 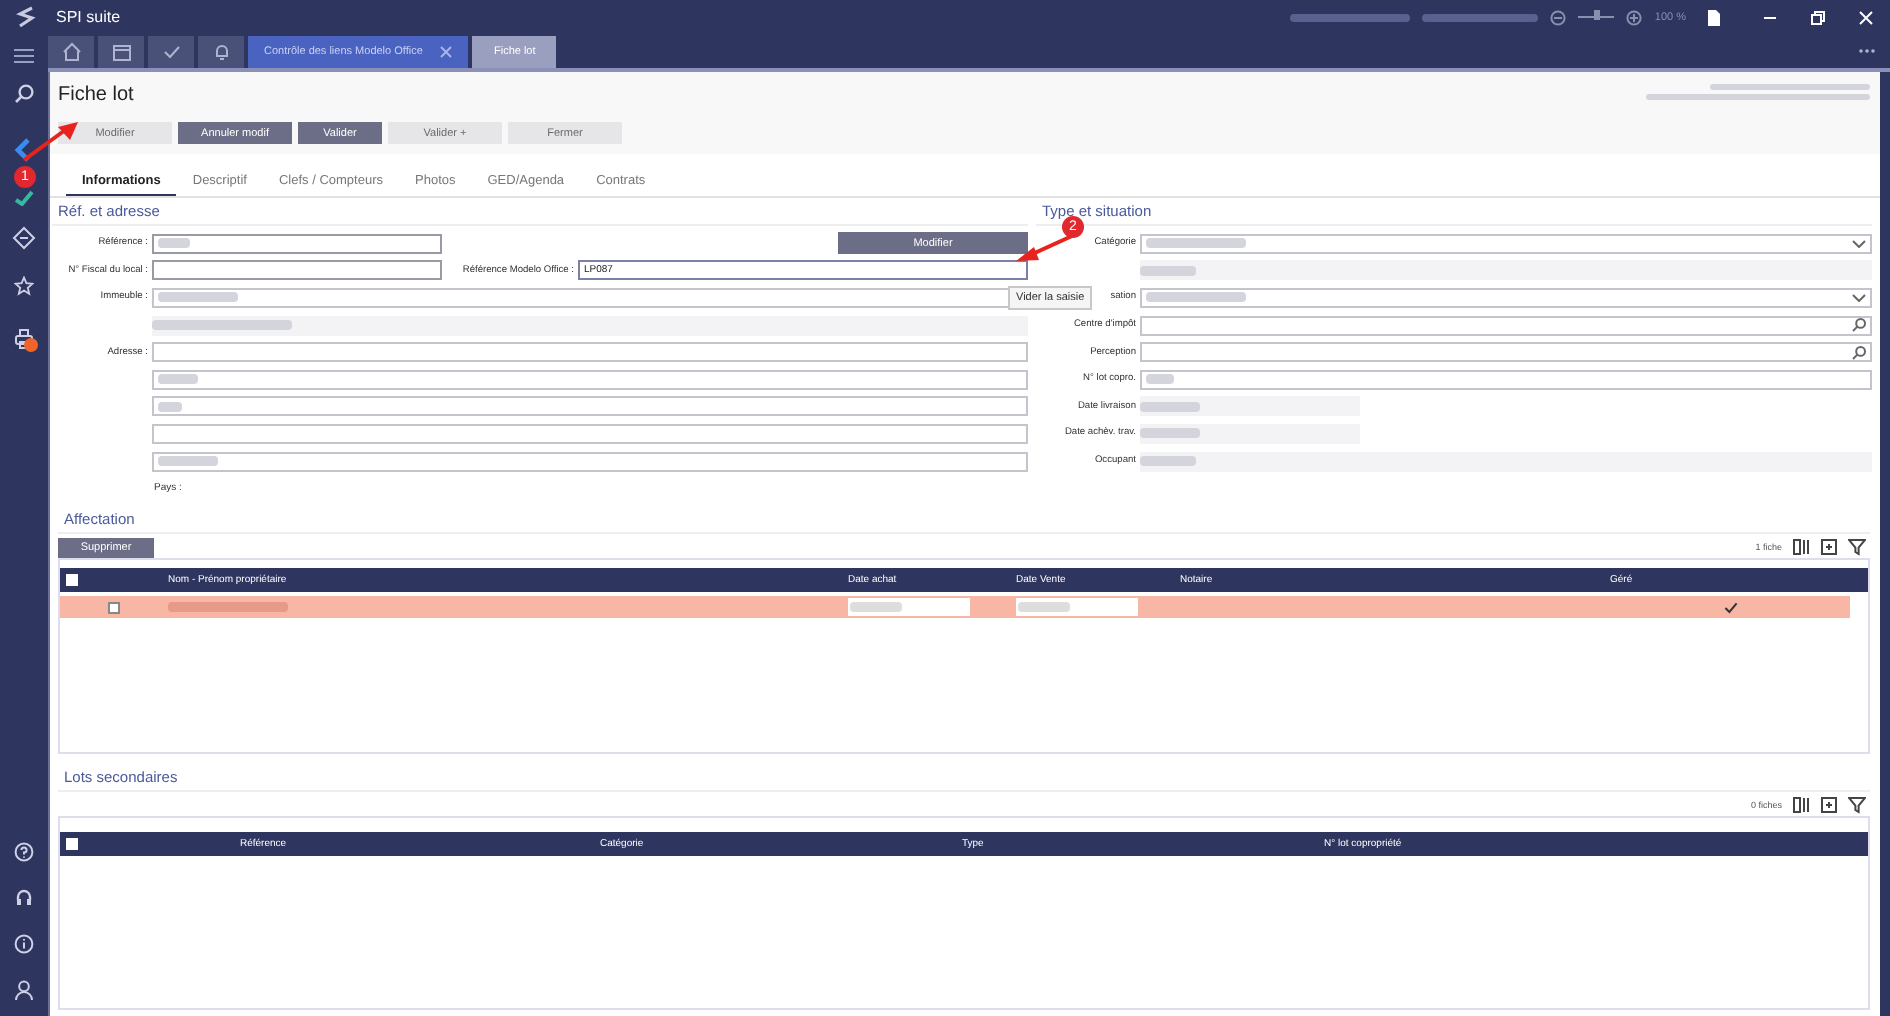 What do you see at coordinates (1558, 17) in the screenshot?
I see `zoom-out-icon` at bounding box center [1558, 17].